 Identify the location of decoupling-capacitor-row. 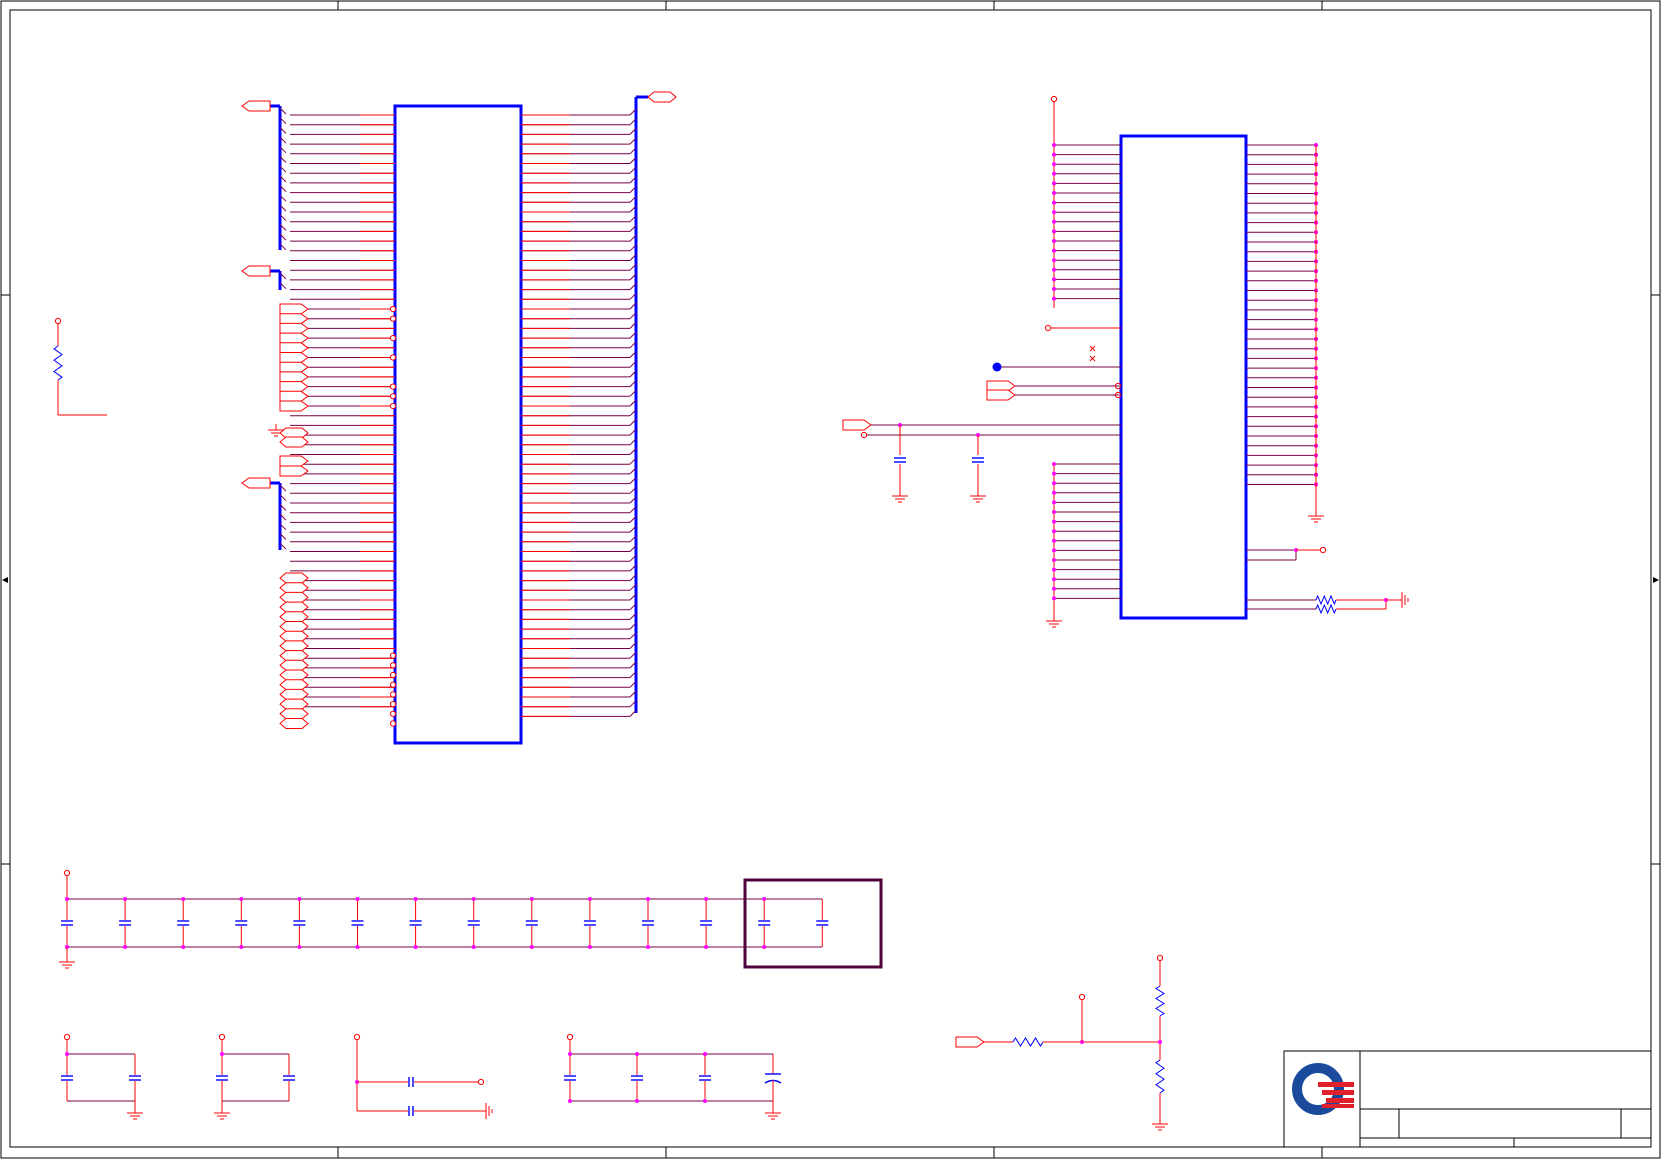
(471, 919).